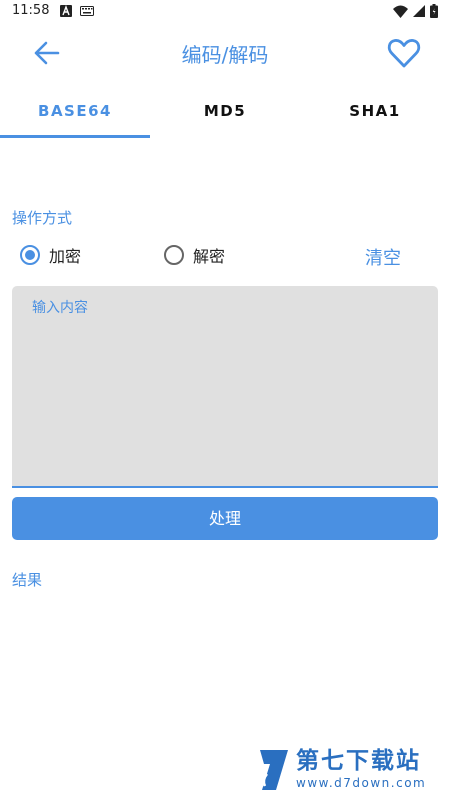 Image resolution: width=450 pixels, height=800 pixels. I want to click on radio-encrypt-label: 加密, so click(65, 256).